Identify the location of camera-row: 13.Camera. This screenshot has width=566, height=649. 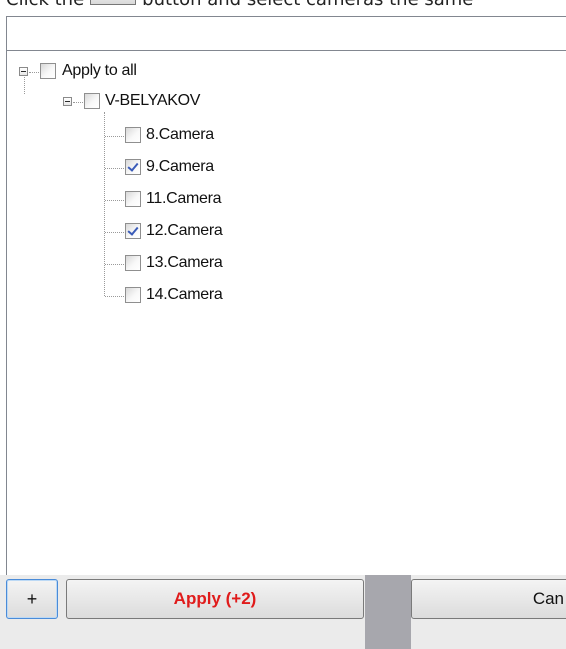
(157, 264).